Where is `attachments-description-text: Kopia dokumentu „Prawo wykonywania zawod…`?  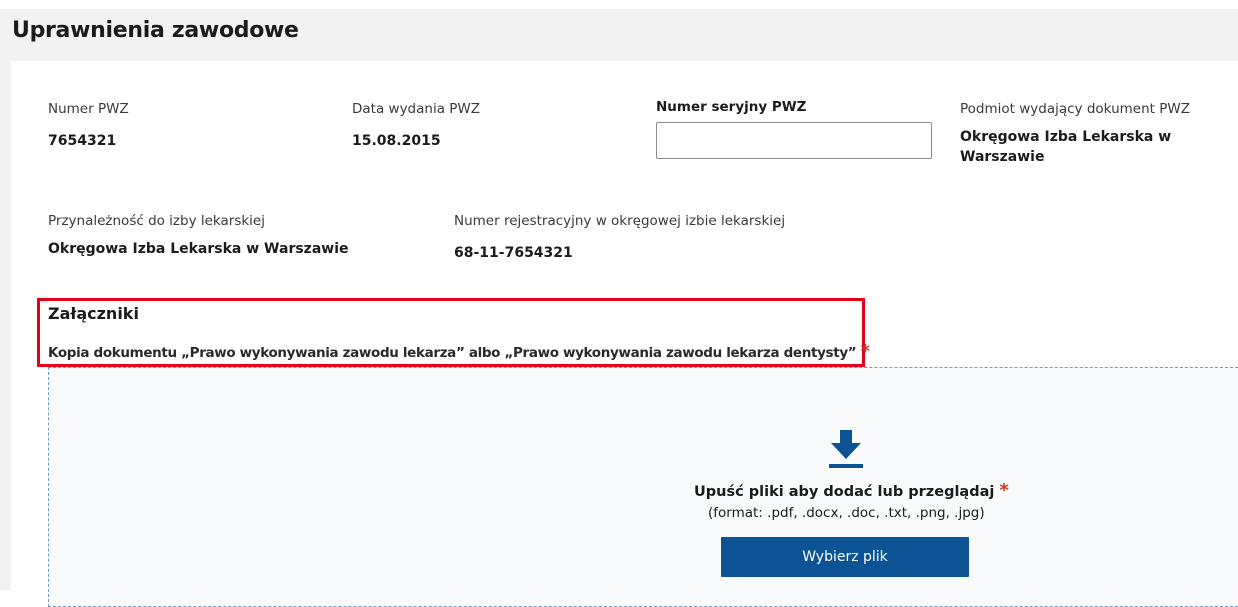 attachments-description-text: Kopia dokumentu „Prawo wykonywania zawod… is located at coordinates (452, 353).